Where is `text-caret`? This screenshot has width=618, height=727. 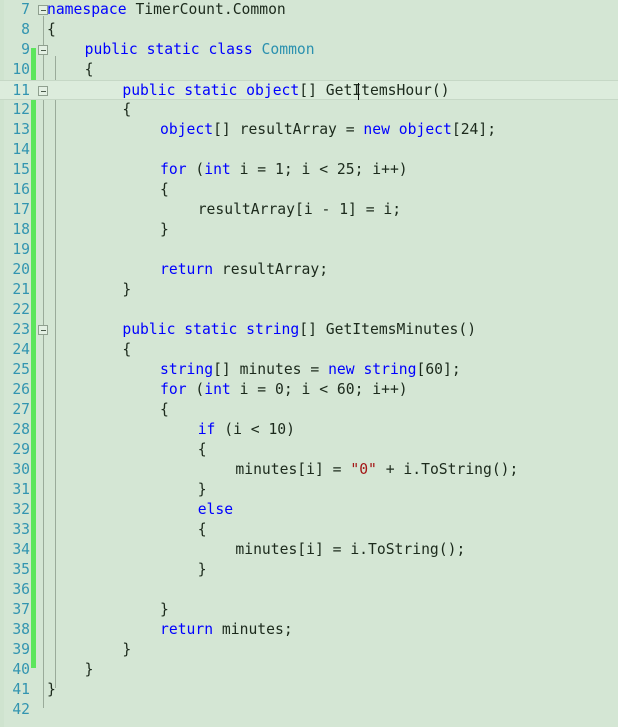
text-caret is located at coordinates (358, 91).